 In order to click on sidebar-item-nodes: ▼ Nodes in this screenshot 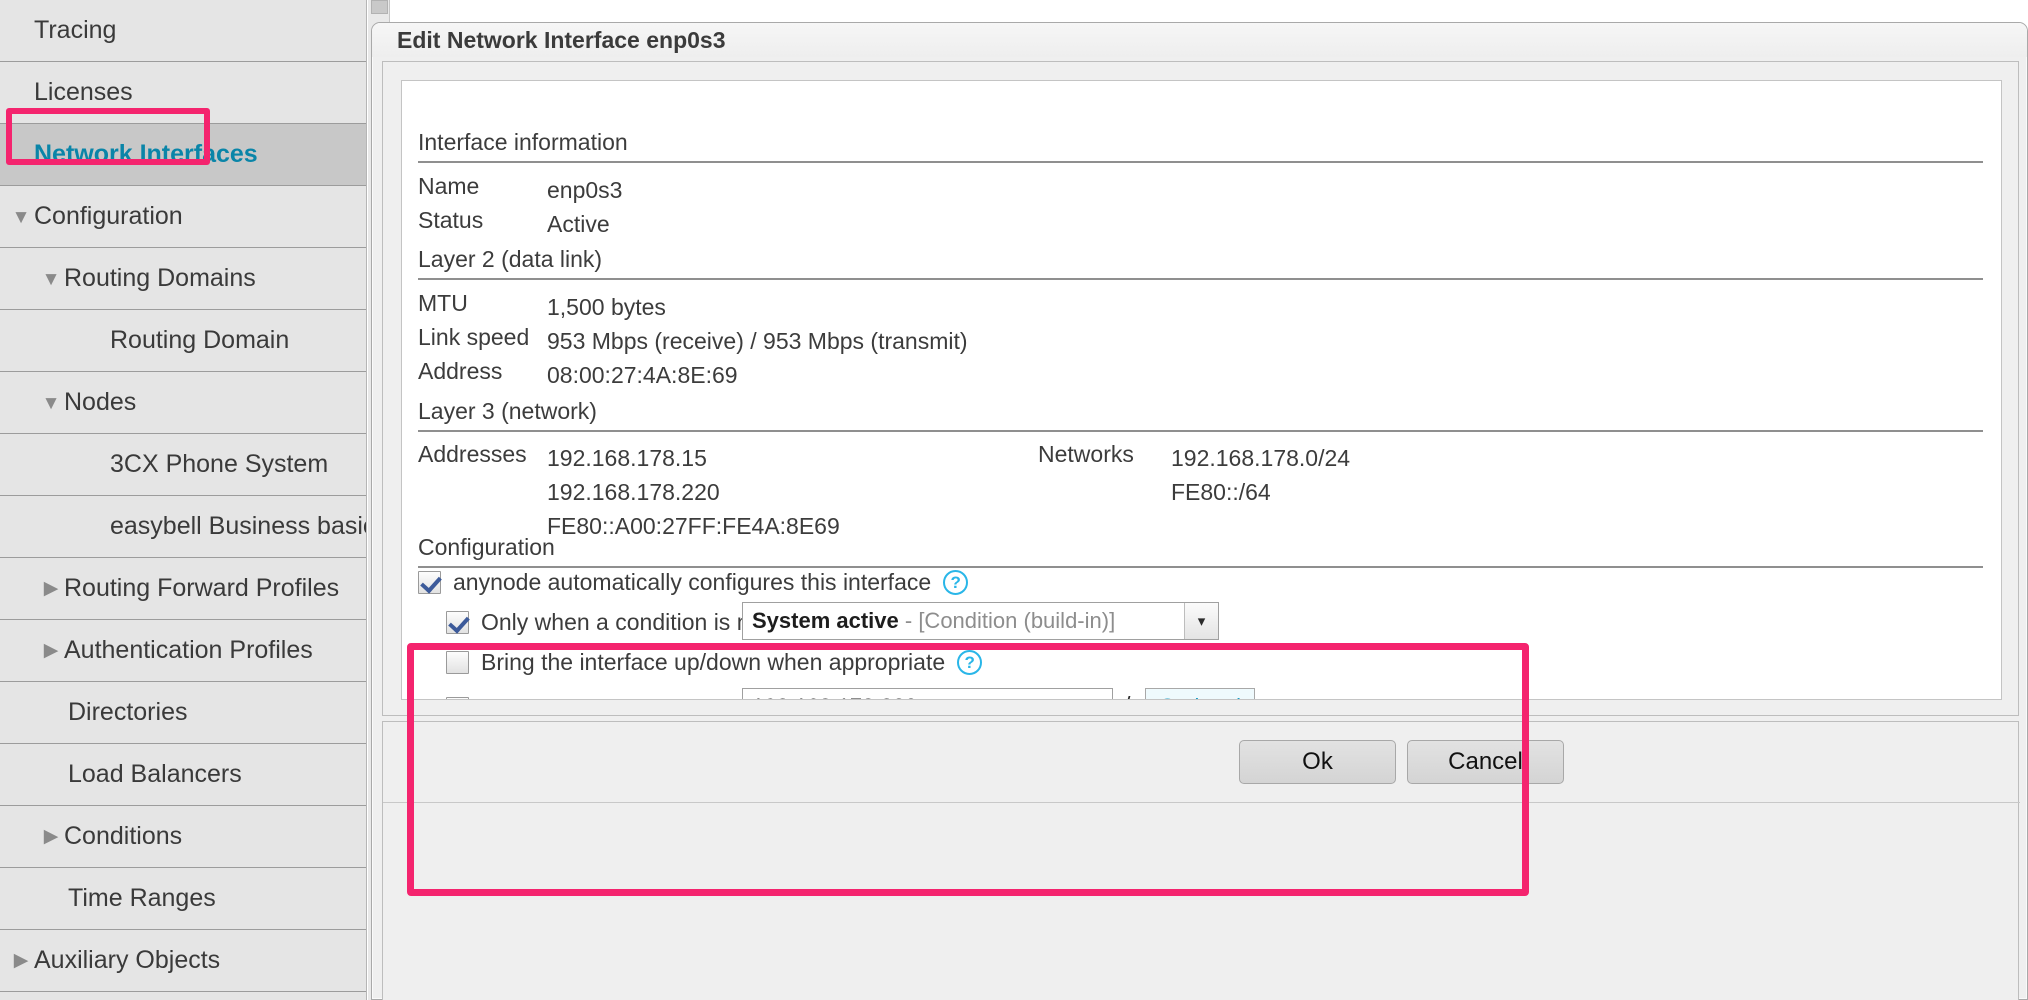, I will do `click(183, 403)`.